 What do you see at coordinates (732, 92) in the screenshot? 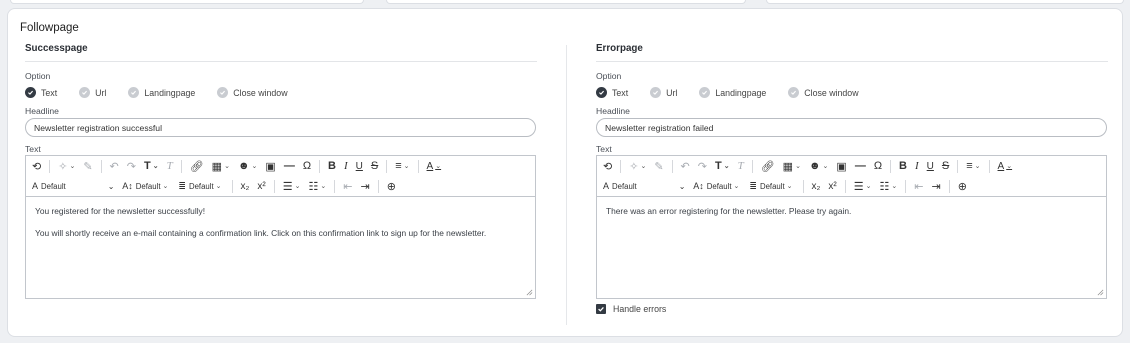
I see `error-option-landingpage: Landingpage` at bounding box center [732, 92].